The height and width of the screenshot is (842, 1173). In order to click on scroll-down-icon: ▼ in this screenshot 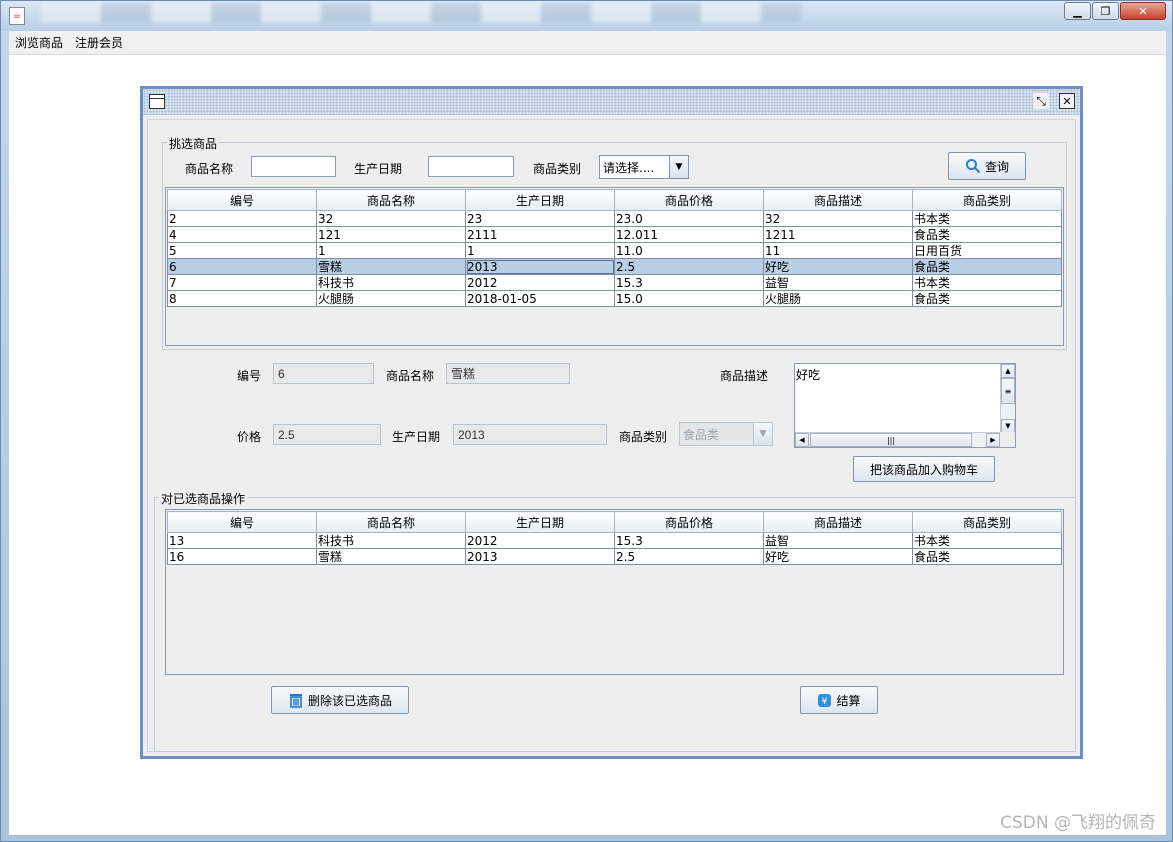, I will do `click(1008, 426)`.